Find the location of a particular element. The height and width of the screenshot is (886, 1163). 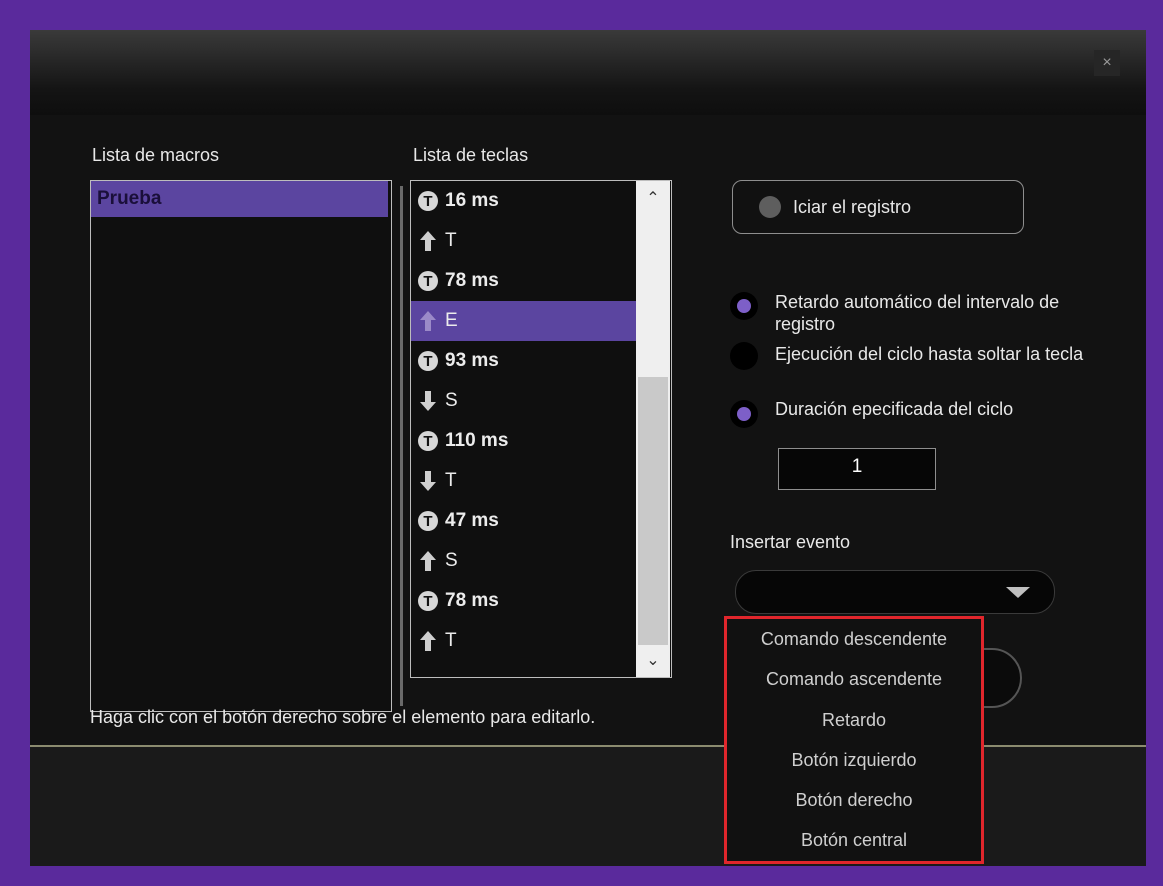

insert-event-label: Insertar evento is located at coordinates (790, 542).